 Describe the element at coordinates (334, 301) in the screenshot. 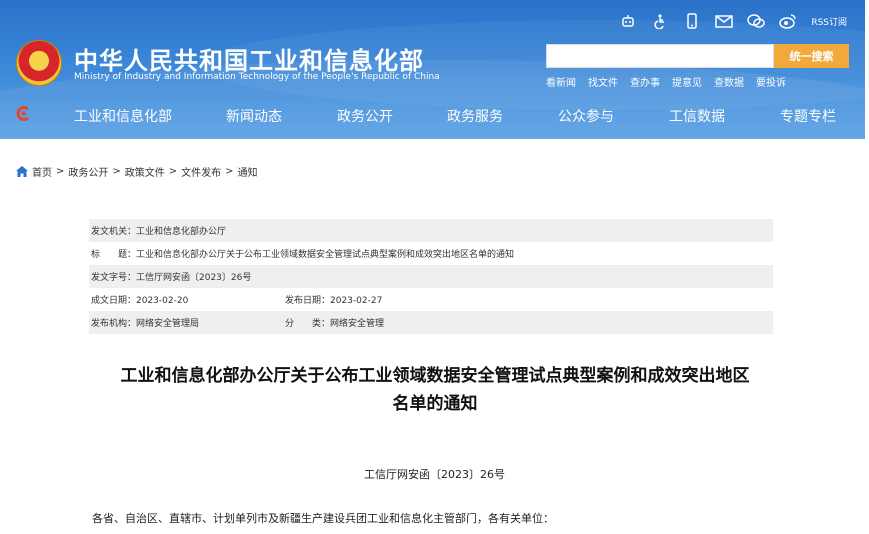

I see `meta-date-published: 发布日期：2023-02-27` at that location.